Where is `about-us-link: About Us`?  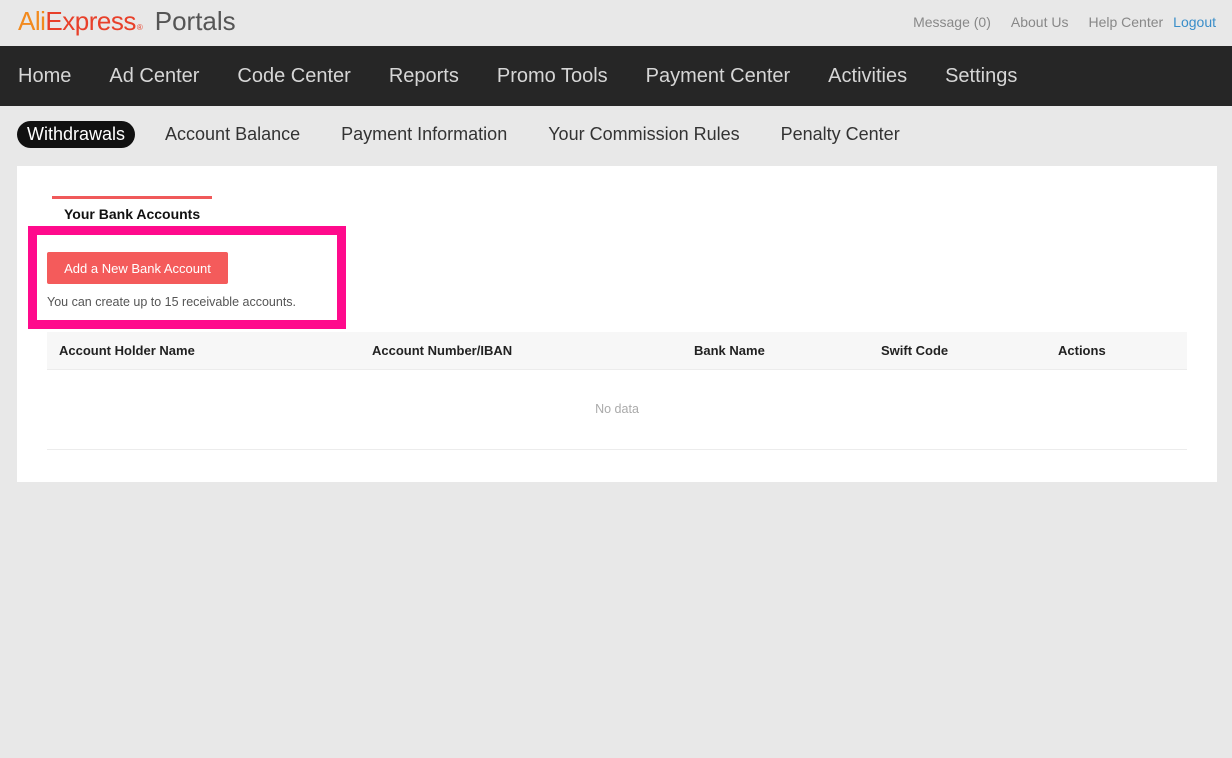
about-us-link: About Us is located at coordinates (1040, 22).